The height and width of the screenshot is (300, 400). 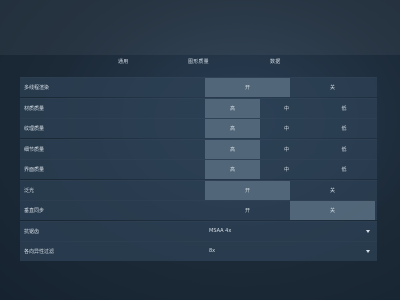 I want to click on anti-aliasing-dropdown: MSAA 4x, so click(x=290, y=231).